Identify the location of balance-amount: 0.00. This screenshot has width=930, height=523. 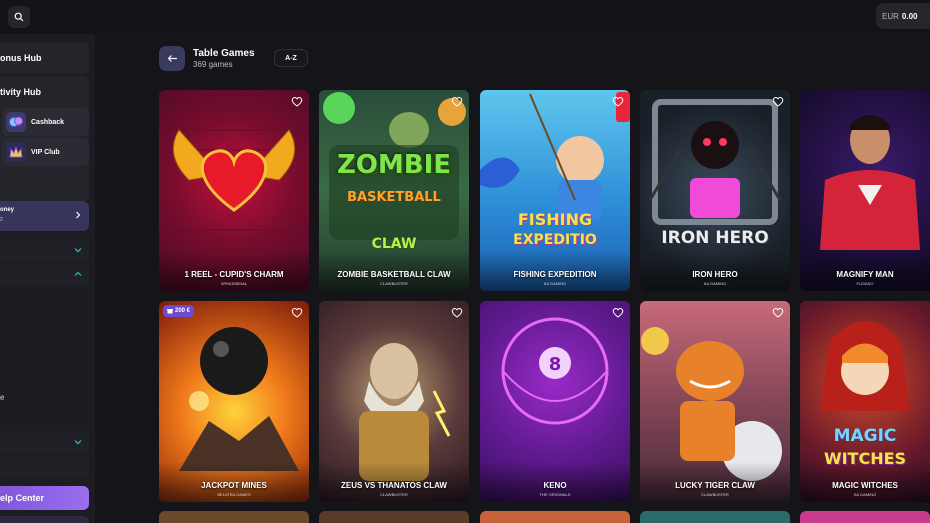
(909, 16).